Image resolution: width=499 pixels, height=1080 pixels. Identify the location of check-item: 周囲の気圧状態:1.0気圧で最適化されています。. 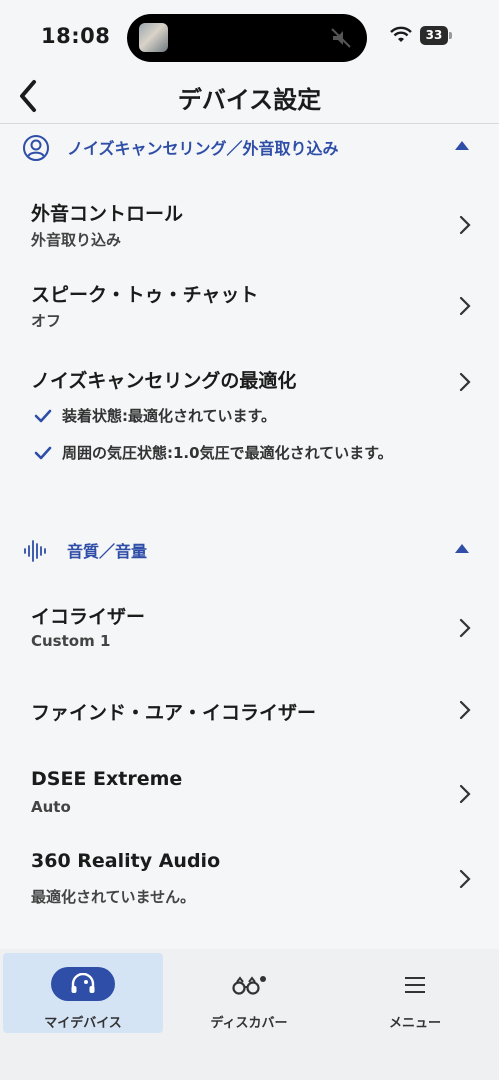
(213, 452).